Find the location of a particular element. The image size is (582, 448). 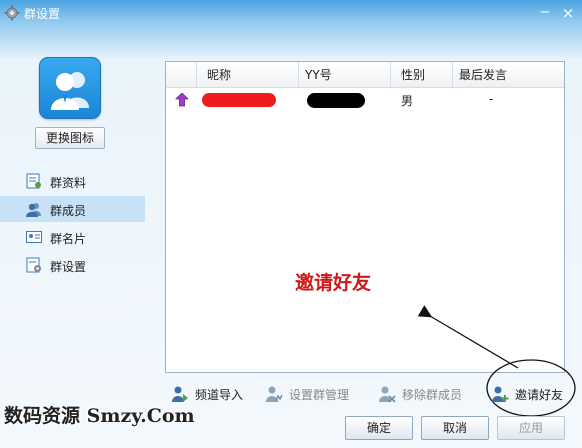

invite-friend-button: 邀请好友 is located at coordinates (531, 394).